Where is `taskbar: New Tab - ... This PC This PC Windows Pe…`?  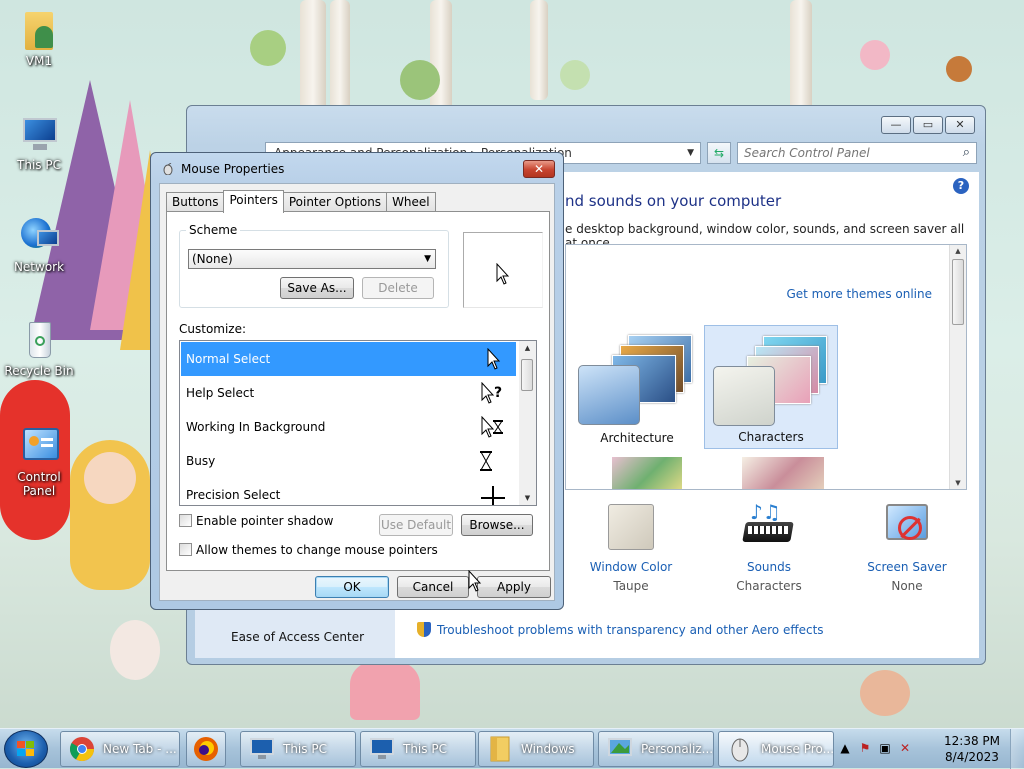 taskbar: New Tab - ... This PC This PC Windows Pe… is located at coordinates (512, 748).